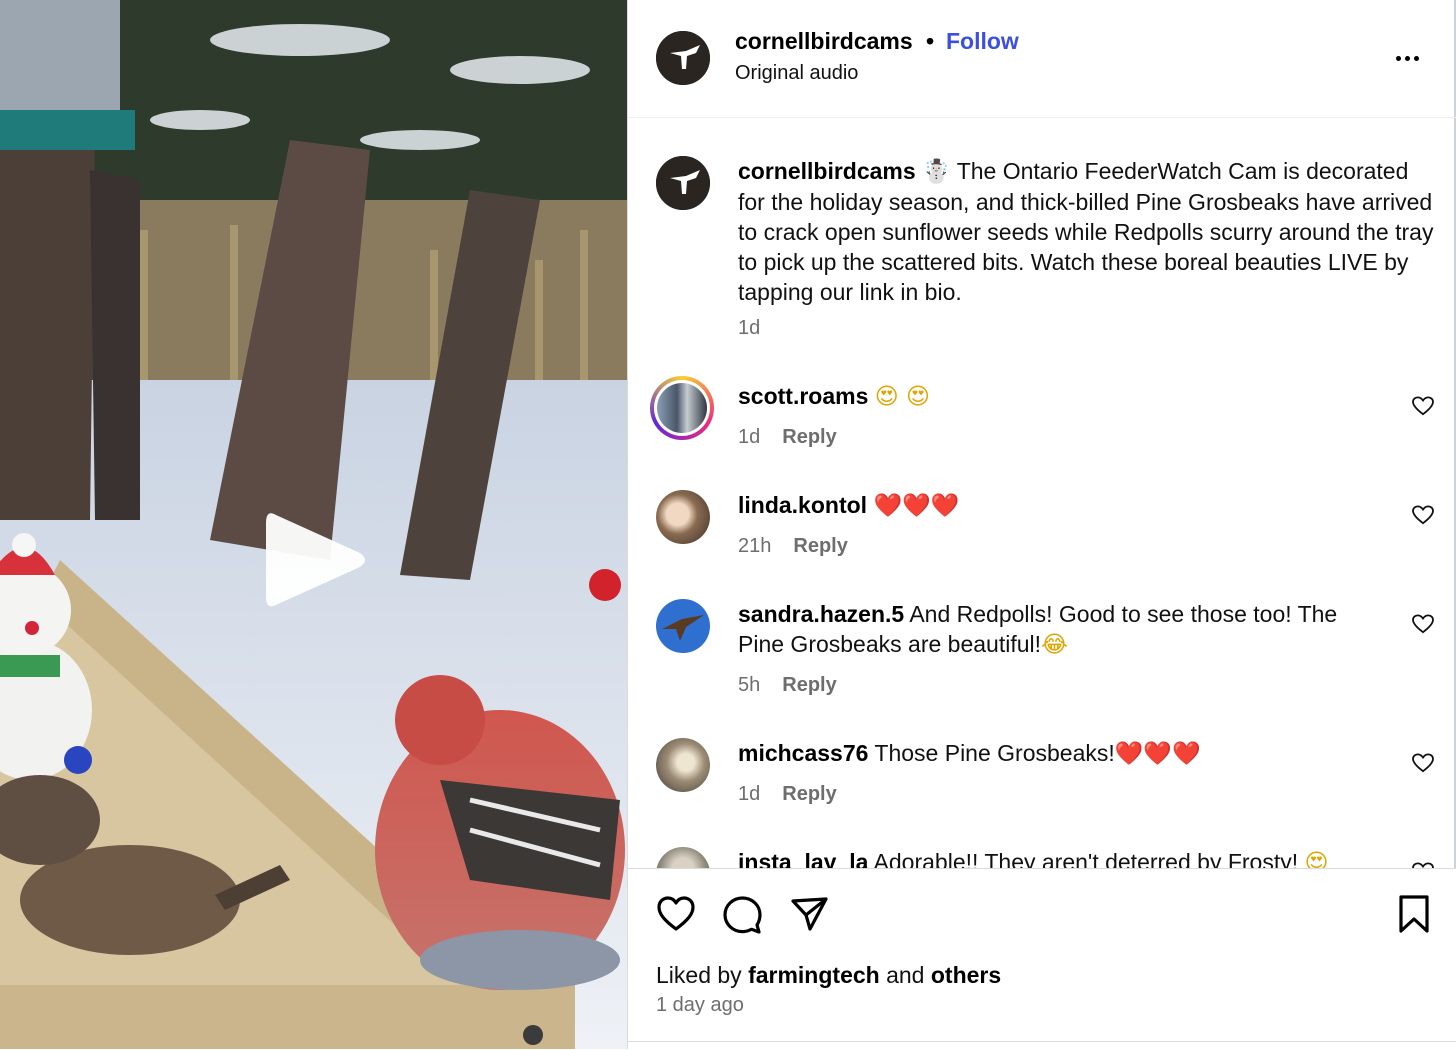 The height and width of the screenshot is (1050, 1456). I want to click on caption-meta: 1d, so click(749, 328).